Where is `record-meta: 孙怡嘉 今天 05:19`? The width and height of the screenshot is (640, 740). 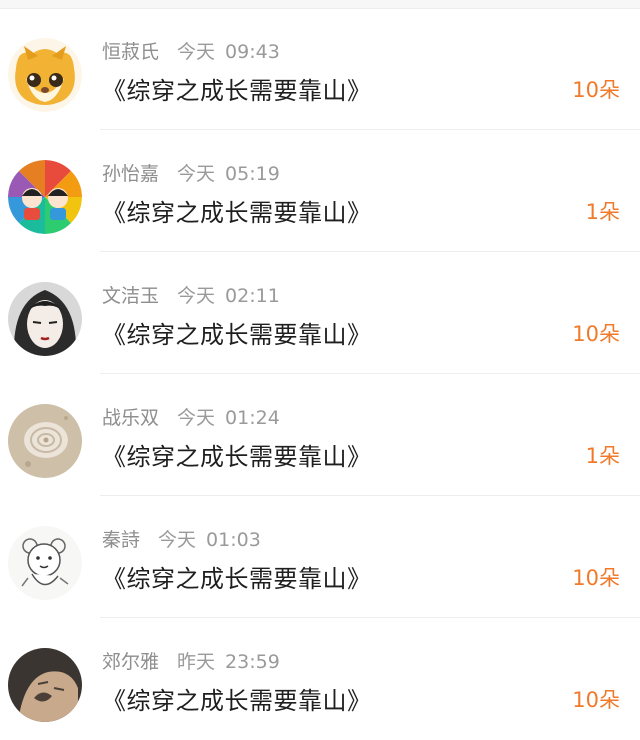 record-meta: 孙怡嘉 今天 05:19 is located at coordinates (191, 172).